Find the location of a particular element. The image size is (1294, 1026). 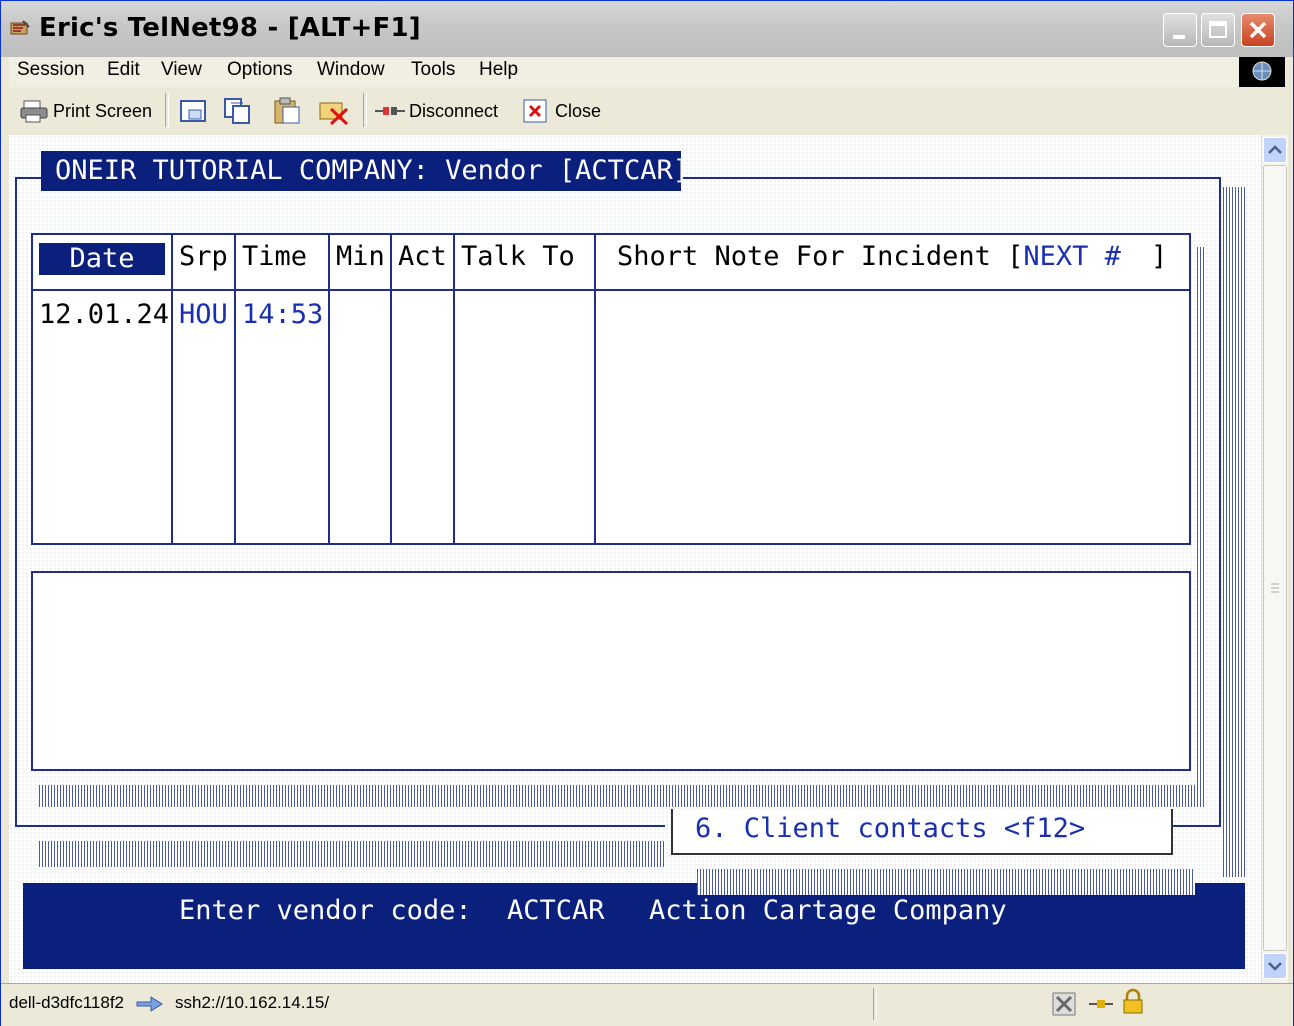

maximize-button is located at coordinates (1218, 30).